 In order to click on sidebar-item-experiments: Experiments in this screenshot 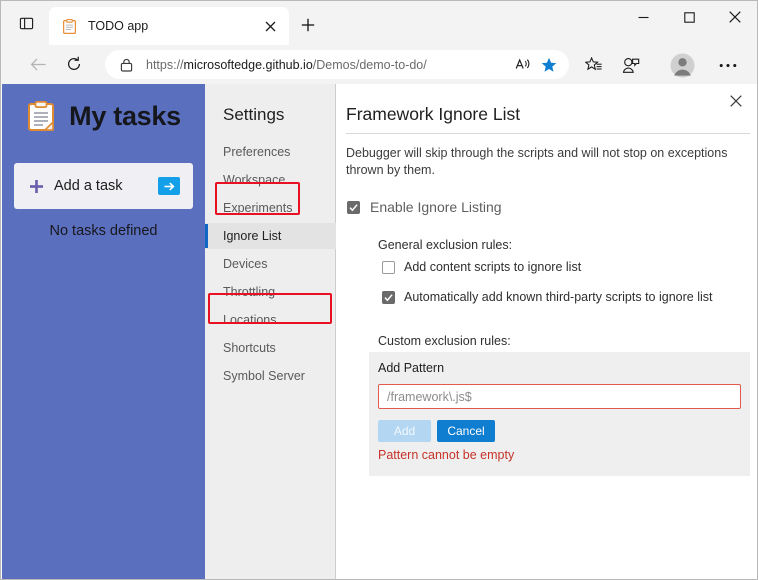, I will do `click(270, 208)`.